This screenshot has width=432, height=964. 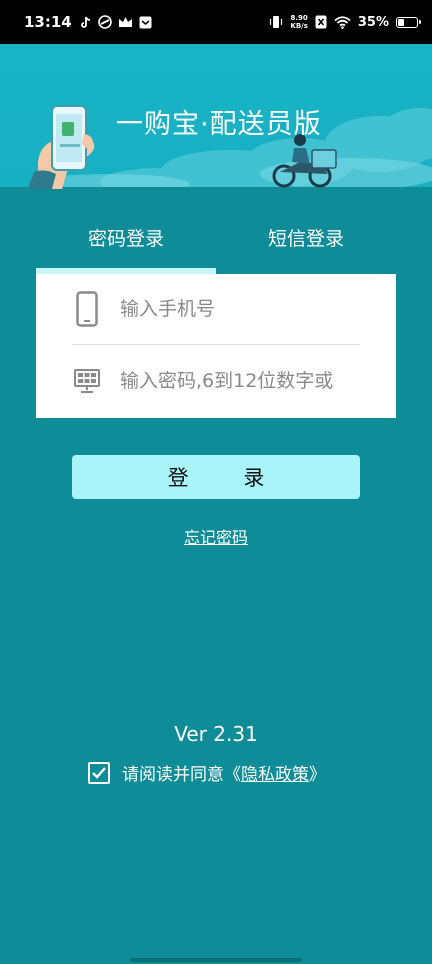 What do you see at coordinates (240, 309) in the screenshot?
I see `phone-input` at bounding box center [240, 309].